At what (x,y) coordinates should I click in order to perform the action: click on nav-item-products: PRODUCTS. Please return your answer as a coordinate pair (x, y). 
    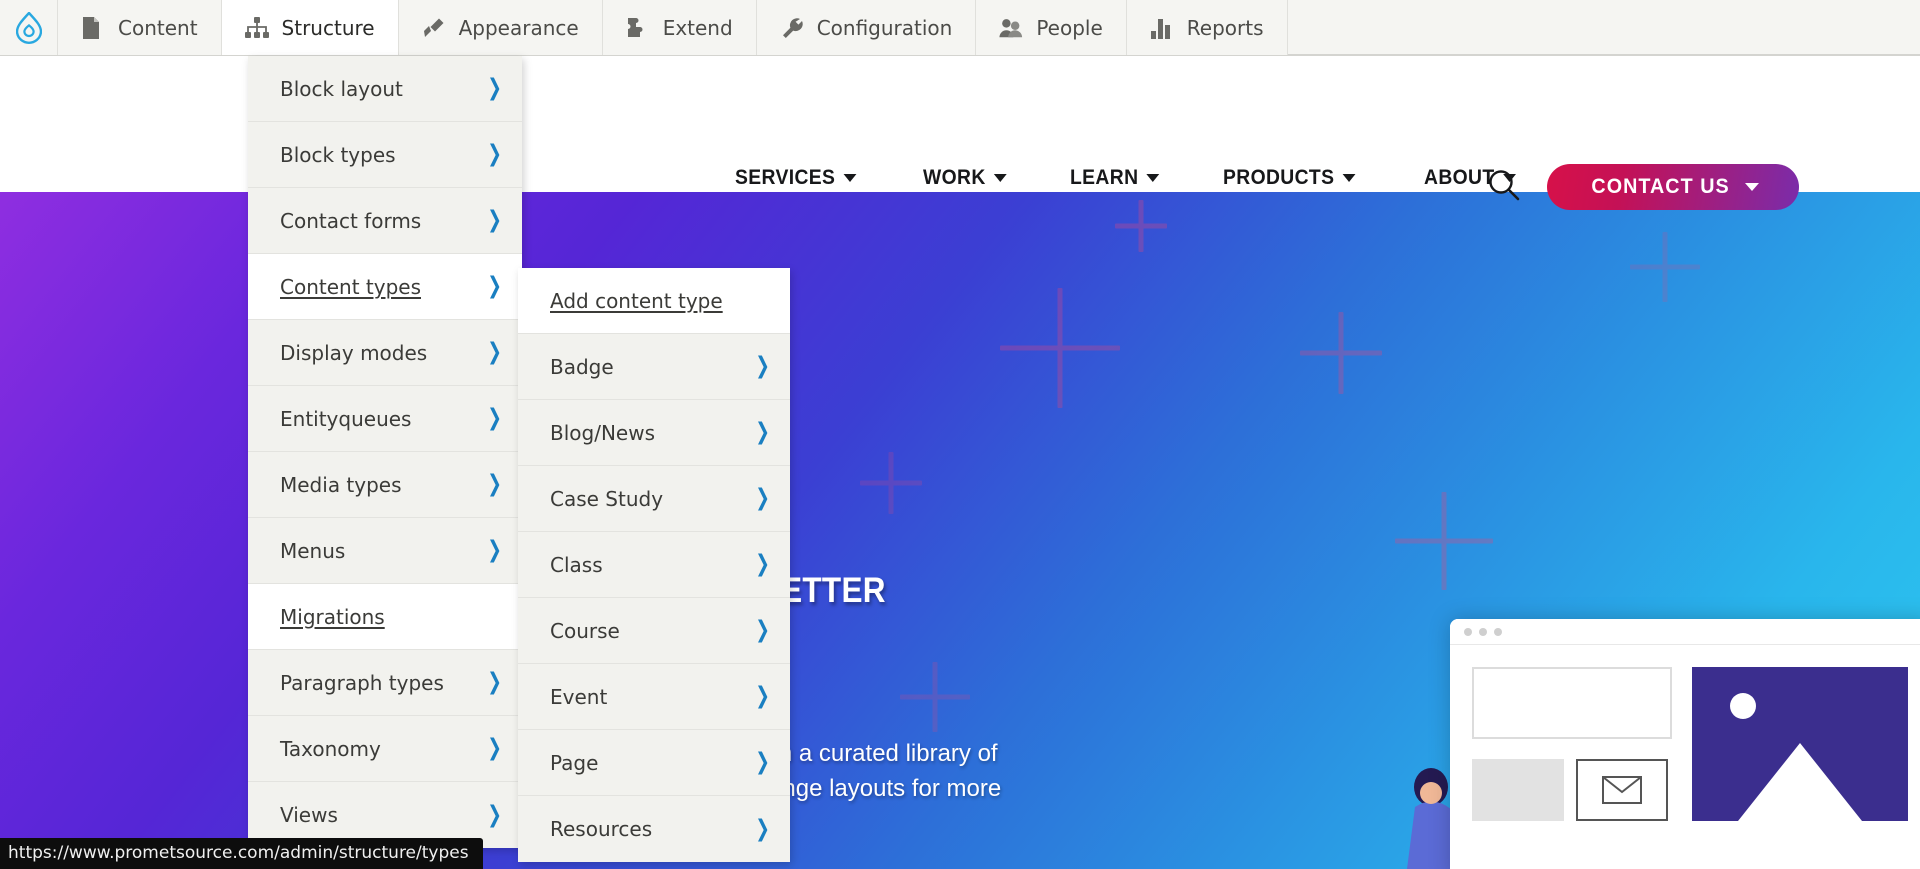
    Looking at the image, I should click on (1289, 178).